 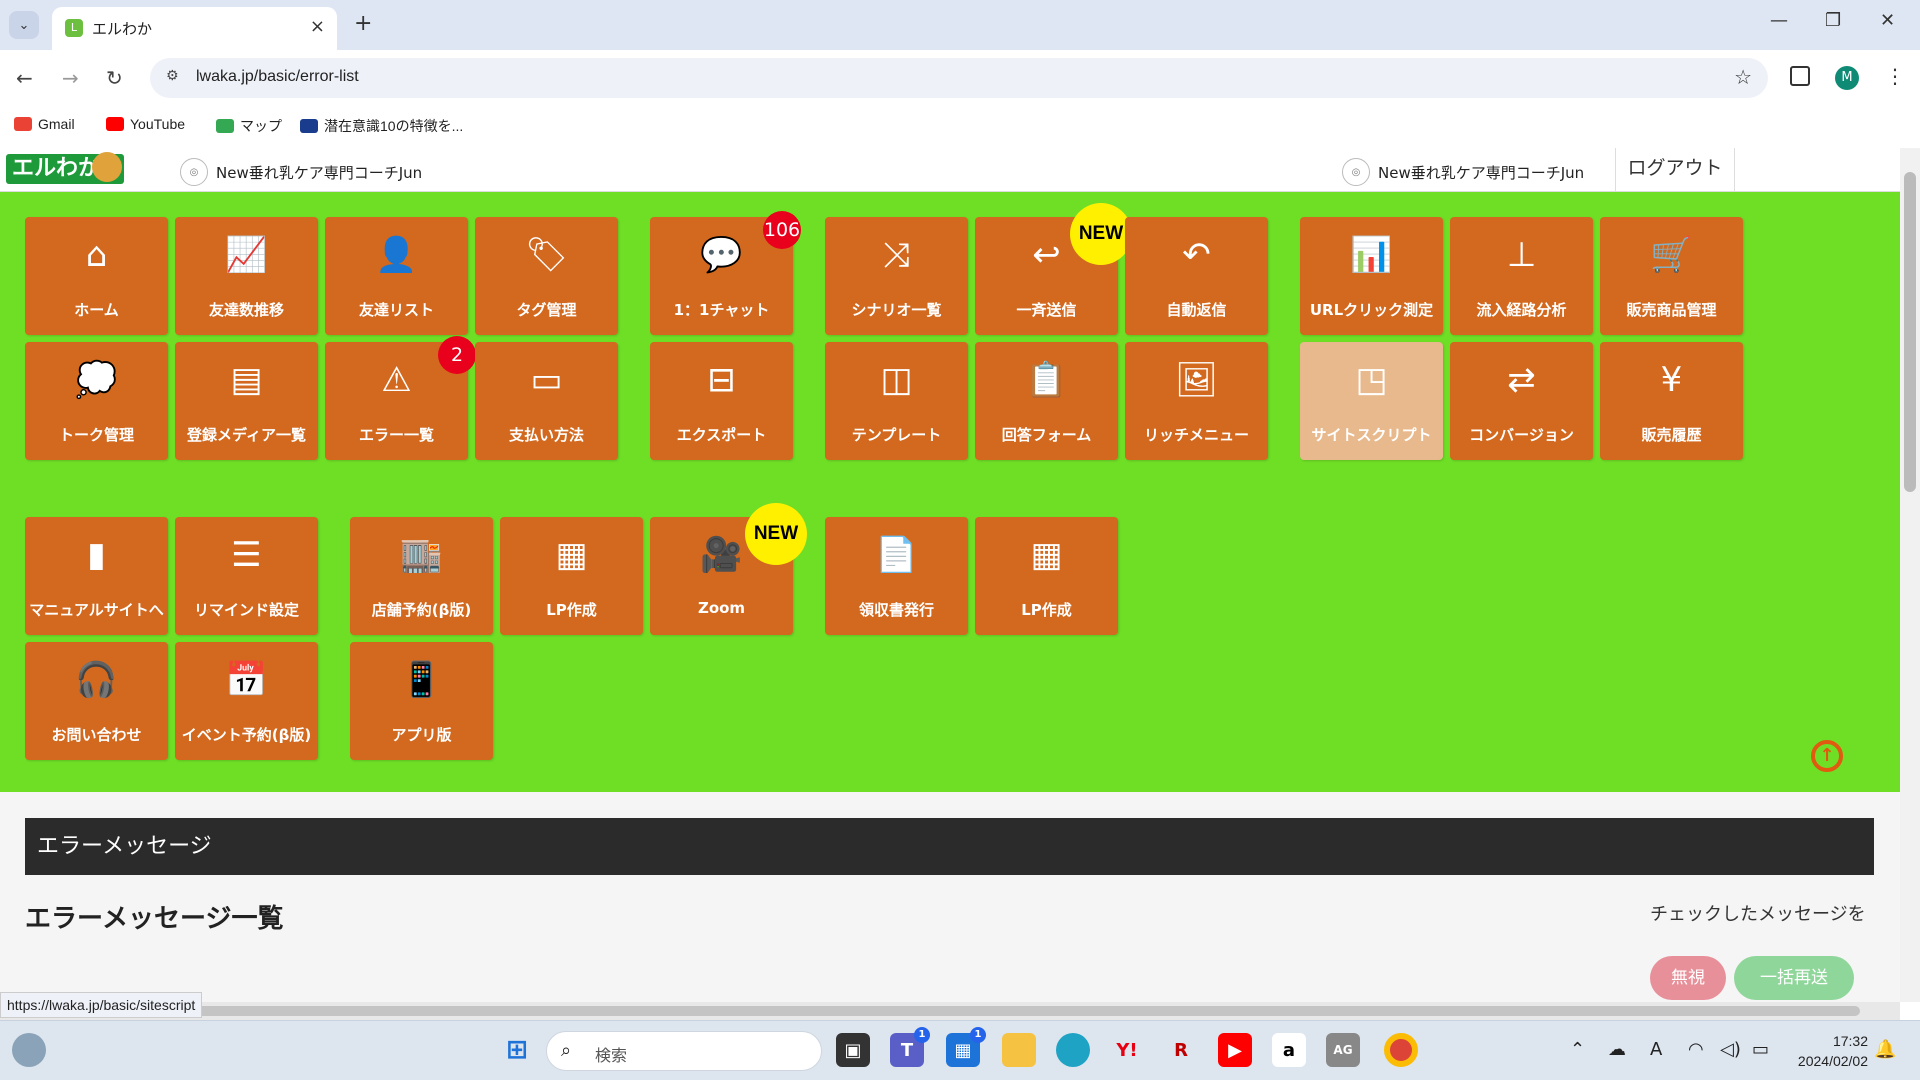 I want to click on onedrive-icon: ☁, so click(x=1617, y=1049).